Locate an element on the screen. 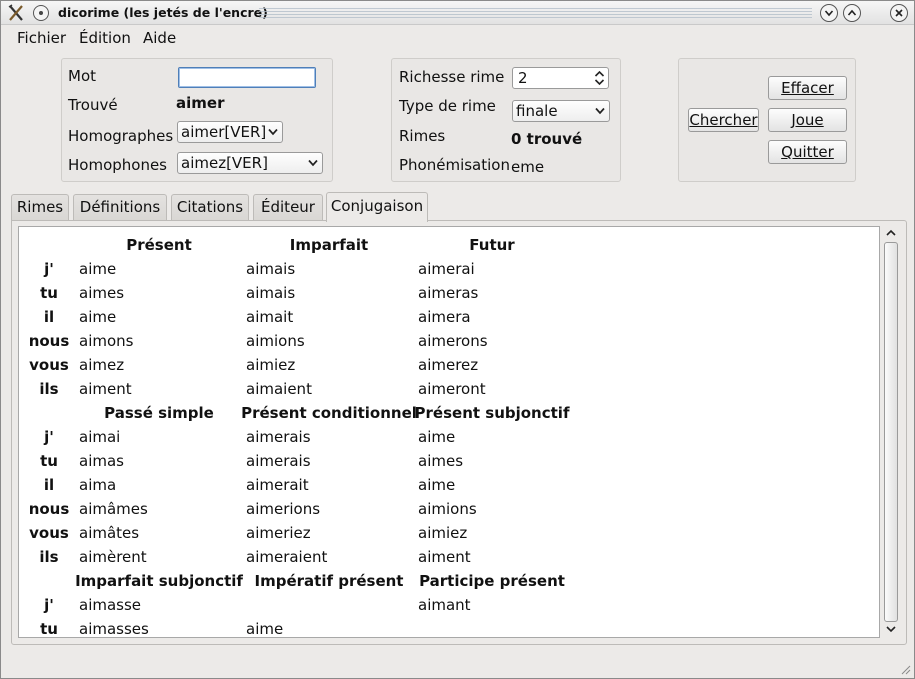  scroll-down-icon is located at coordinates (891, 629).